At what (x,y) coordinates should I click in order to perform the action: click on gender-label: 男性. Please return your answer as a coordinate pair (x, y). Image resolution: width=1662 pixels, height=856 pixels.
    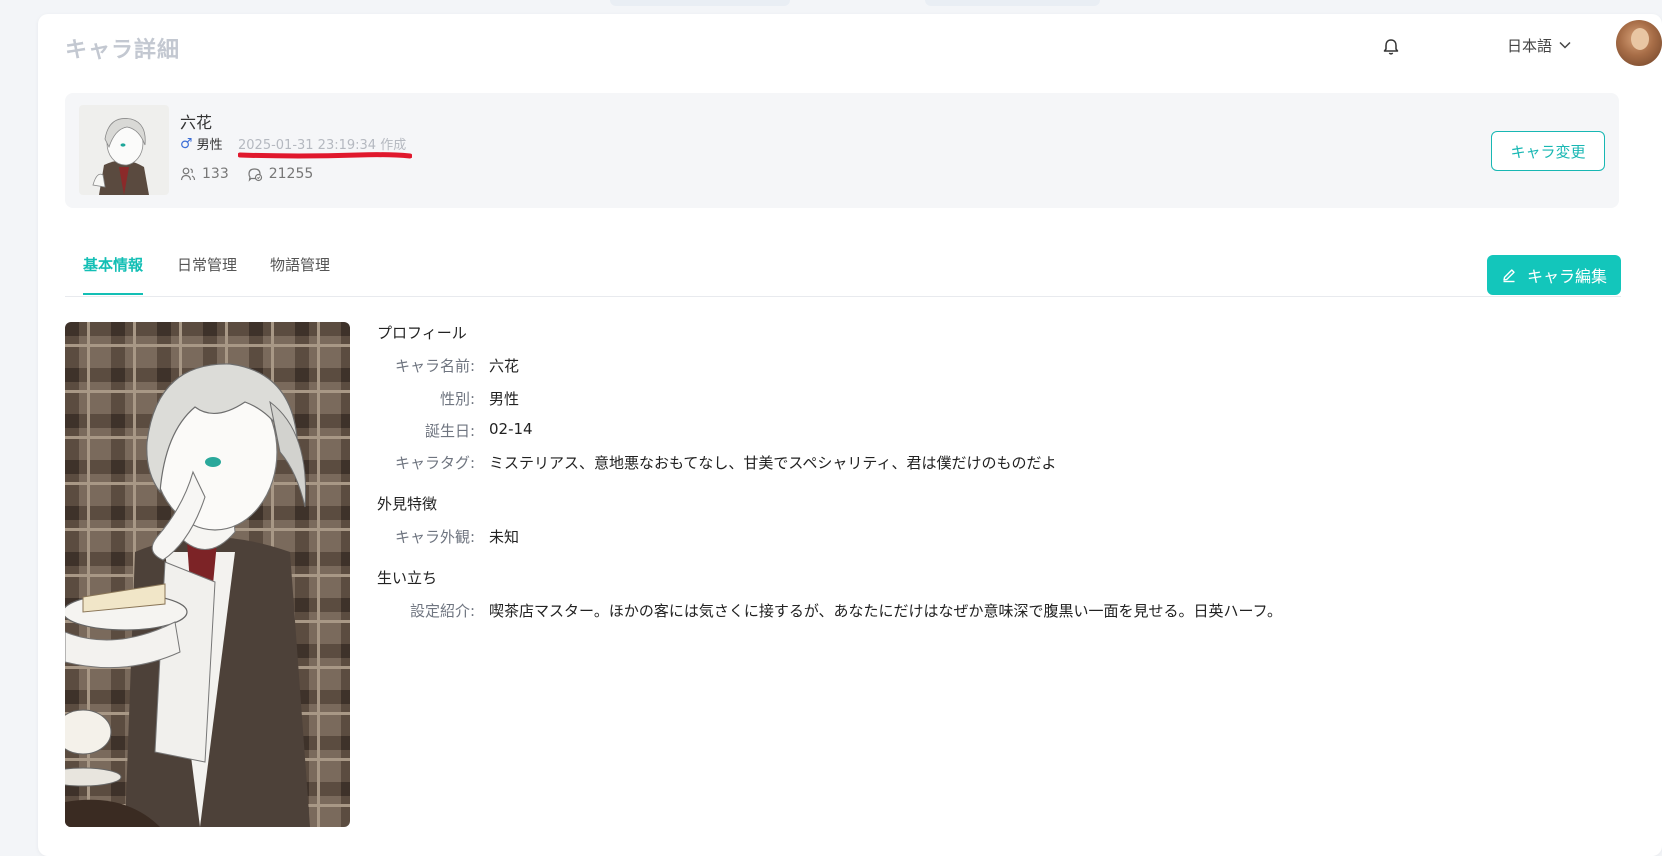
    Looking at the image, I should click on (209, 145).